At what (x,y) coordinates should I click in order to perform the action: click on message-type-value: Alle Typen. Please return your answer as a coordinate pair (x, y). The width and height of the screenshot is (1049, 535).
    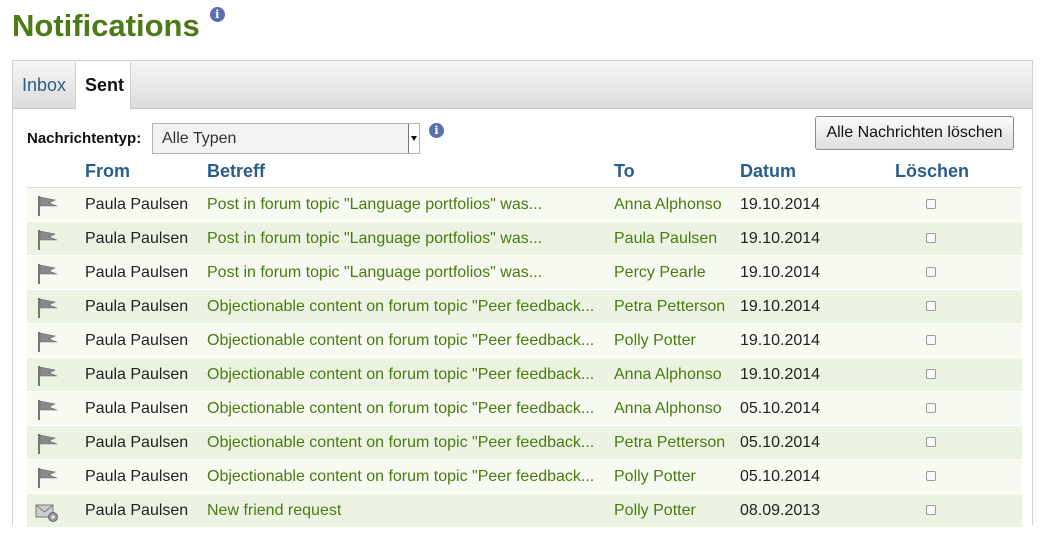
    Looking at the image, I should click on (199, 138).